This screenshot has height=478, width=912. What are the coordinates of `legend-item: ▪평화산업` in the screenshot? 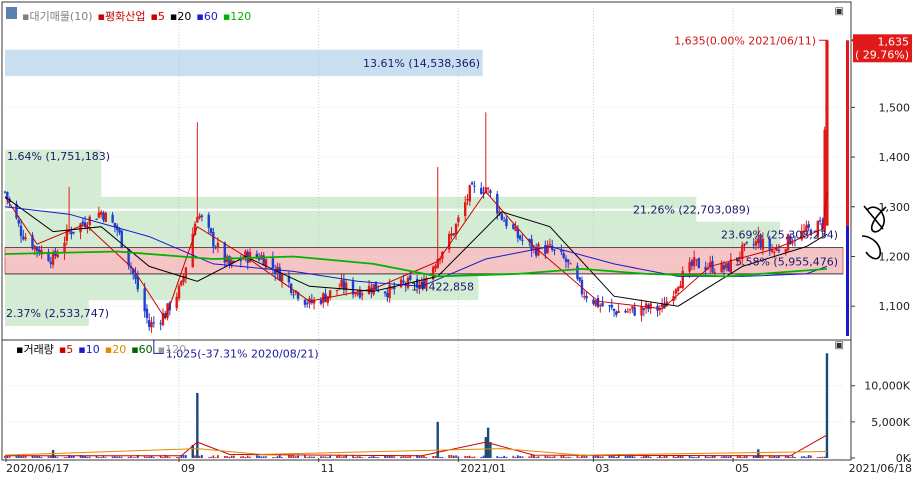 It's located at (122, 16).